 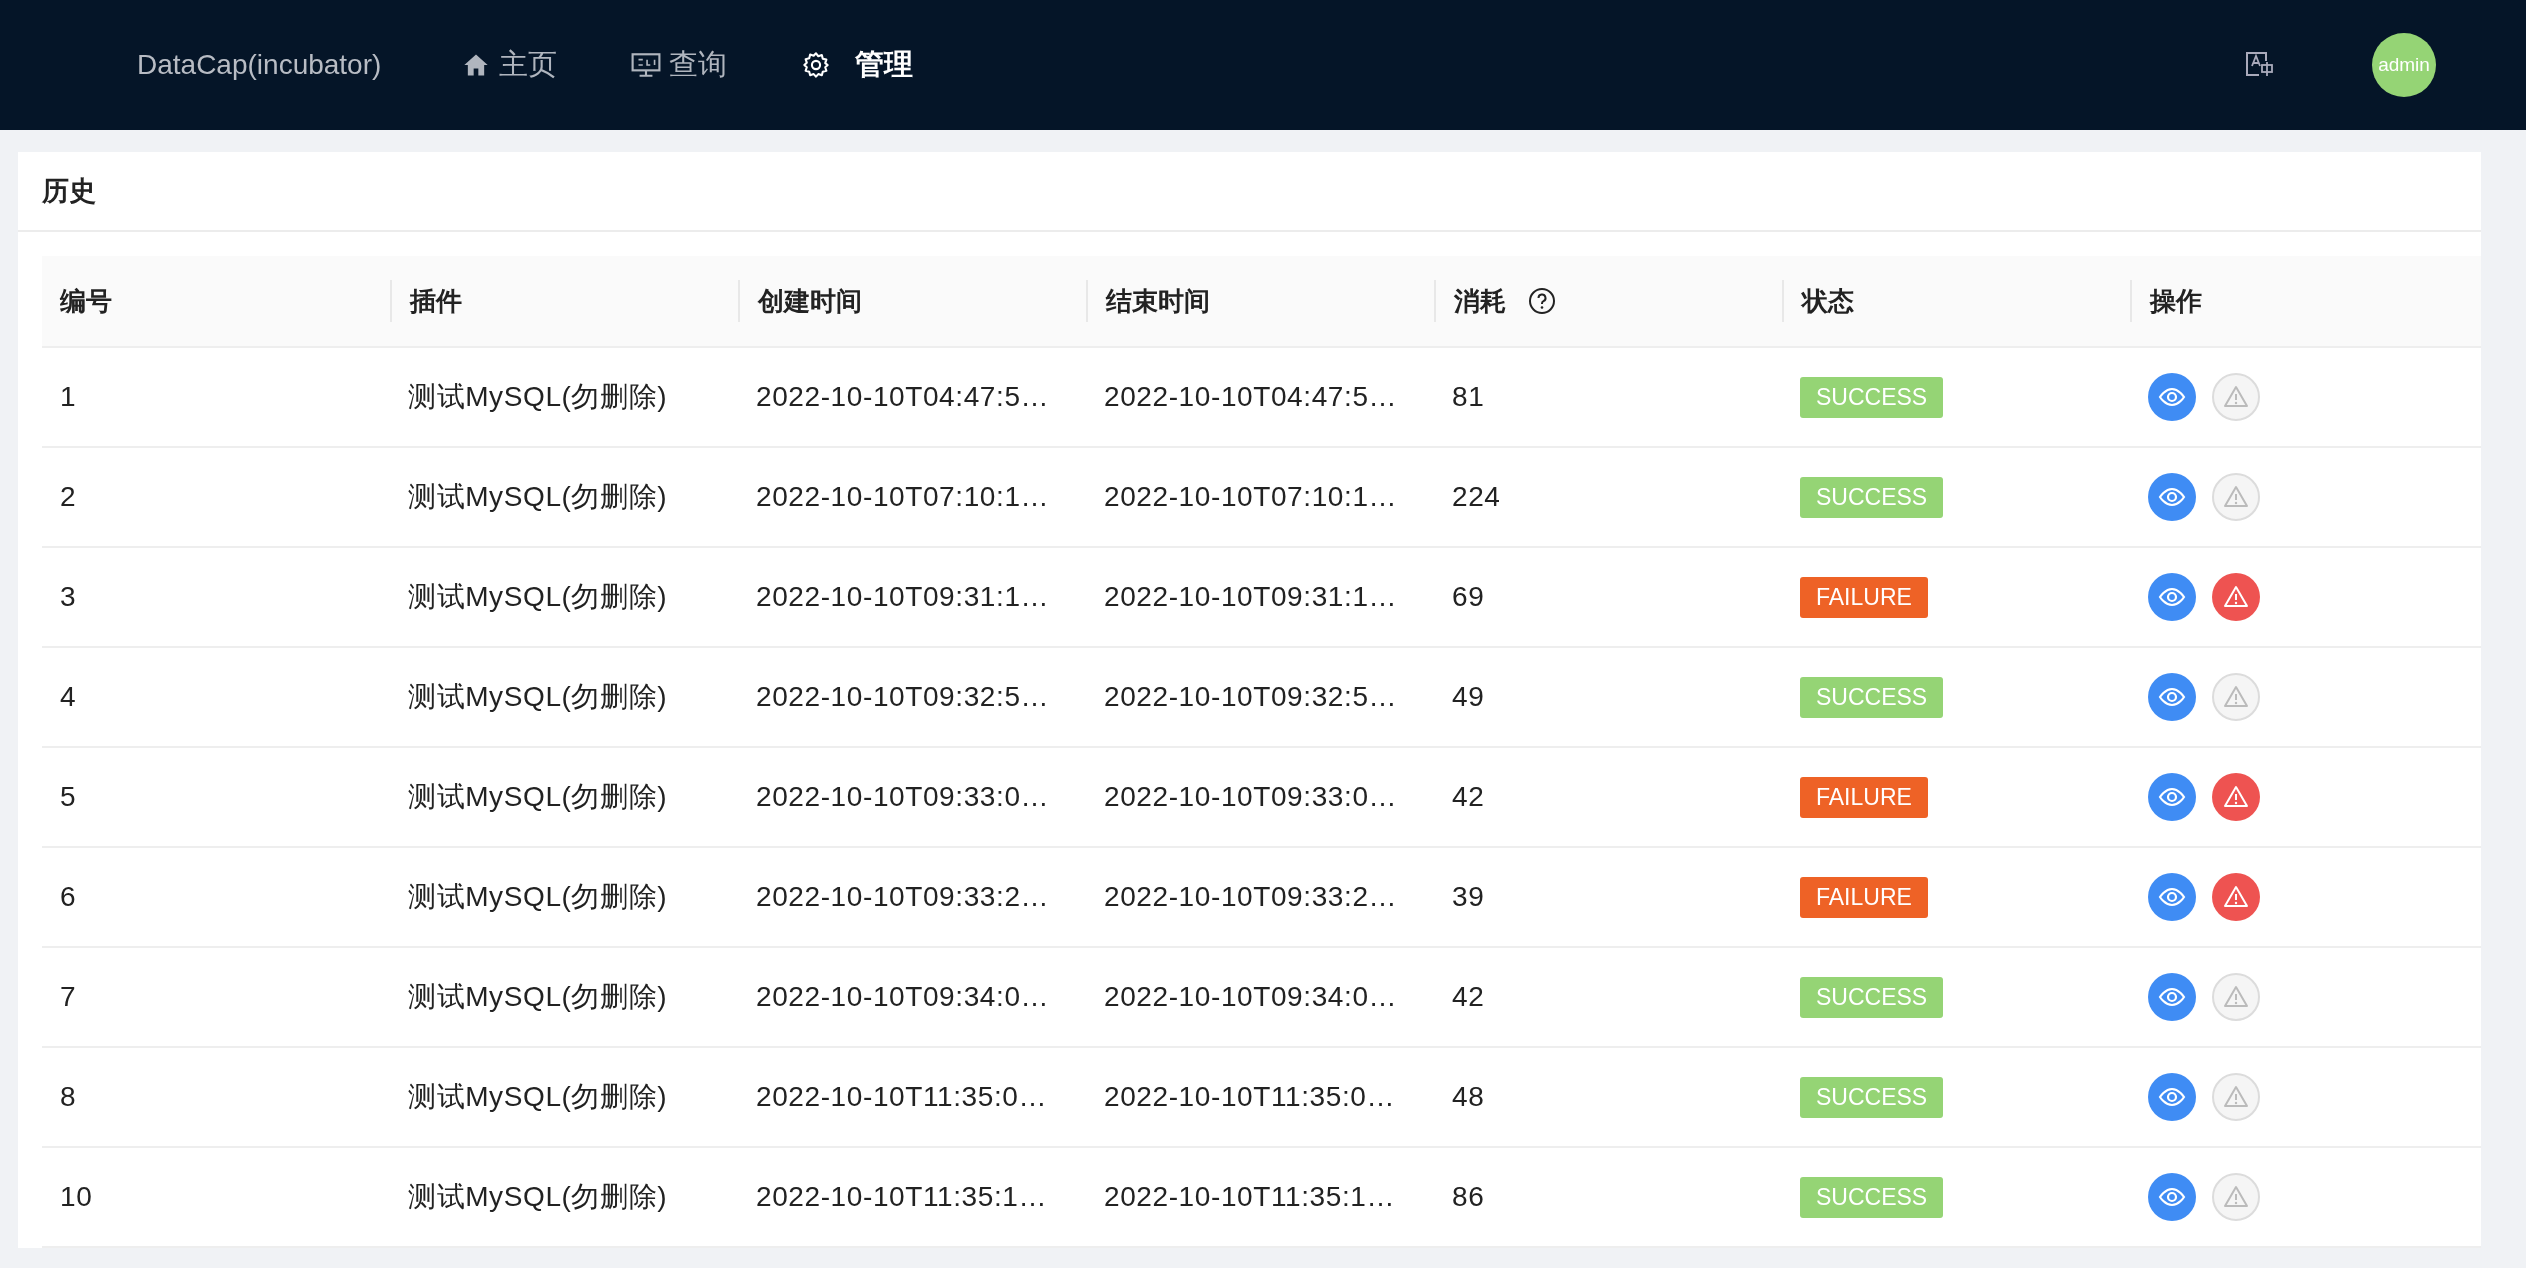 I want to click on table-cell-text: 2, so click(x=68, y=497).